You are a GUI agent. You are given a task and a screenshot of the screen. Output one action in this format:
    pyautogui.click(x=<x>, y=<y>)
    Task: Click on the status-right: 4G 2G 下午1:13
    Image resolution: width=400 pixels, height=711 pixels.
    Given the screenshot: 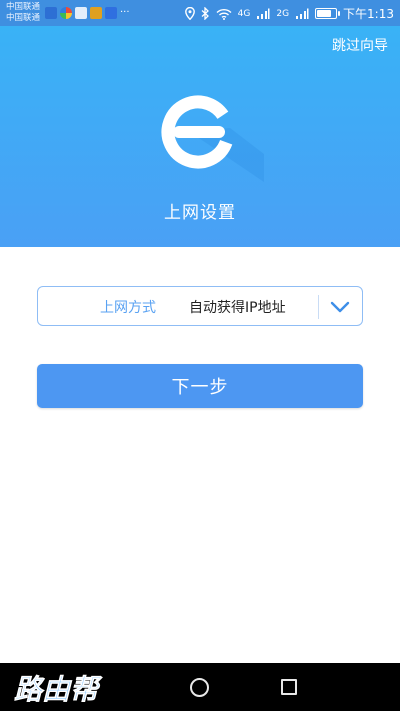 What is the action you would take?
    pyautogui.click(x=289, y=13)
    